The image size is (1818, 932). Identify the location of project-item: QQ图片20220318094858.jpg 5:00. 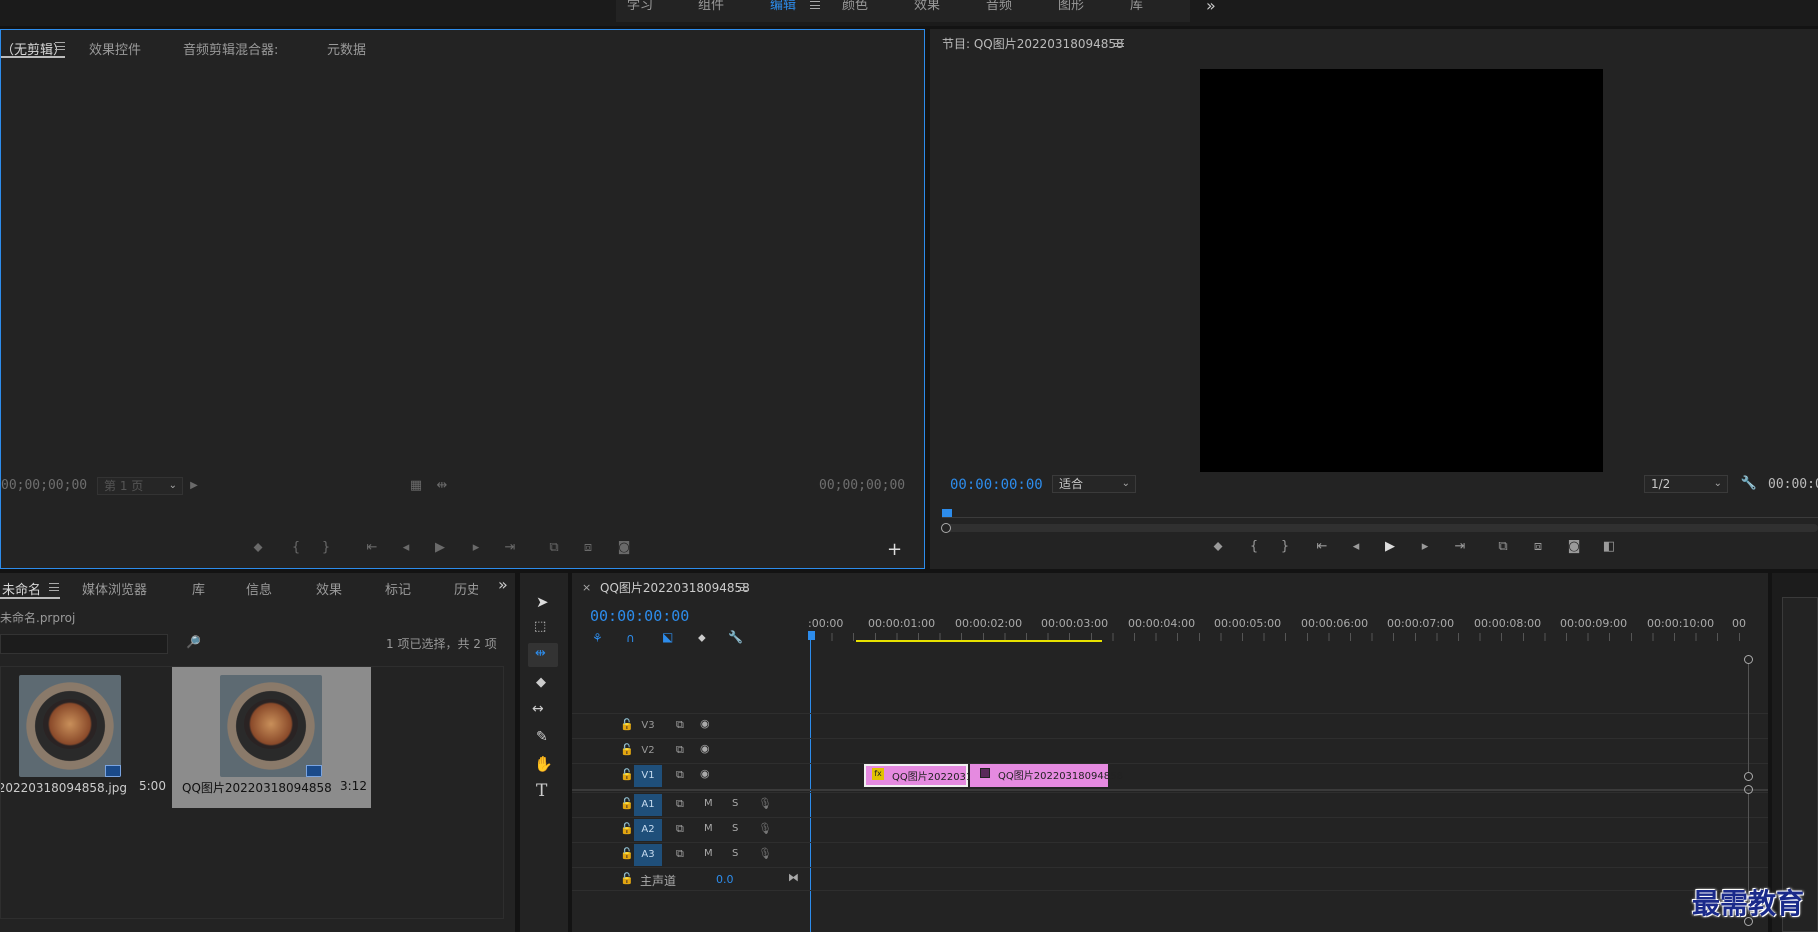
(85, 737).